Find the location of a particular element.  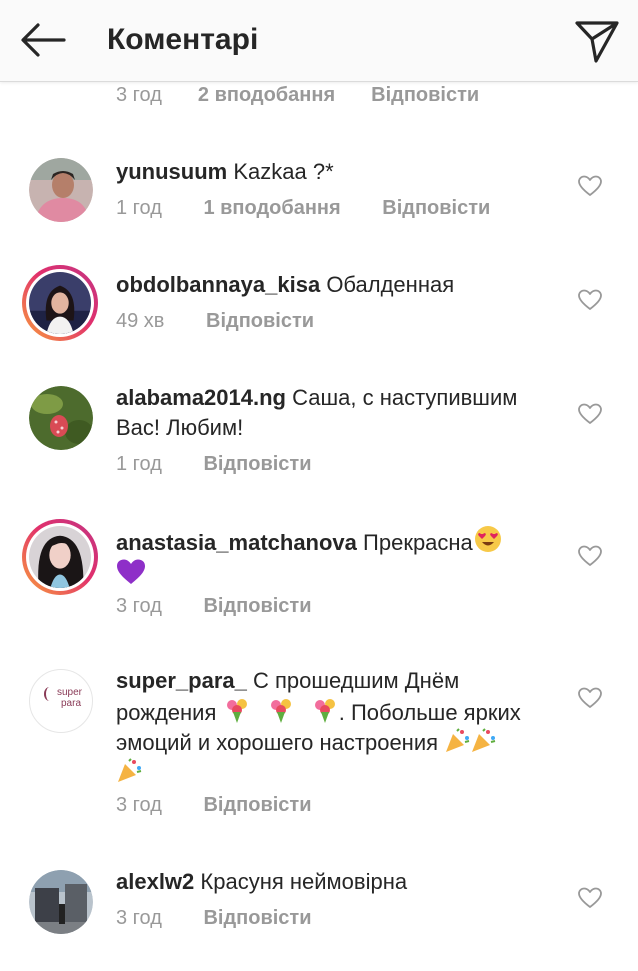

comment-text: anastasia_matchanova Прекрасна is located at coordinates (336, 557).